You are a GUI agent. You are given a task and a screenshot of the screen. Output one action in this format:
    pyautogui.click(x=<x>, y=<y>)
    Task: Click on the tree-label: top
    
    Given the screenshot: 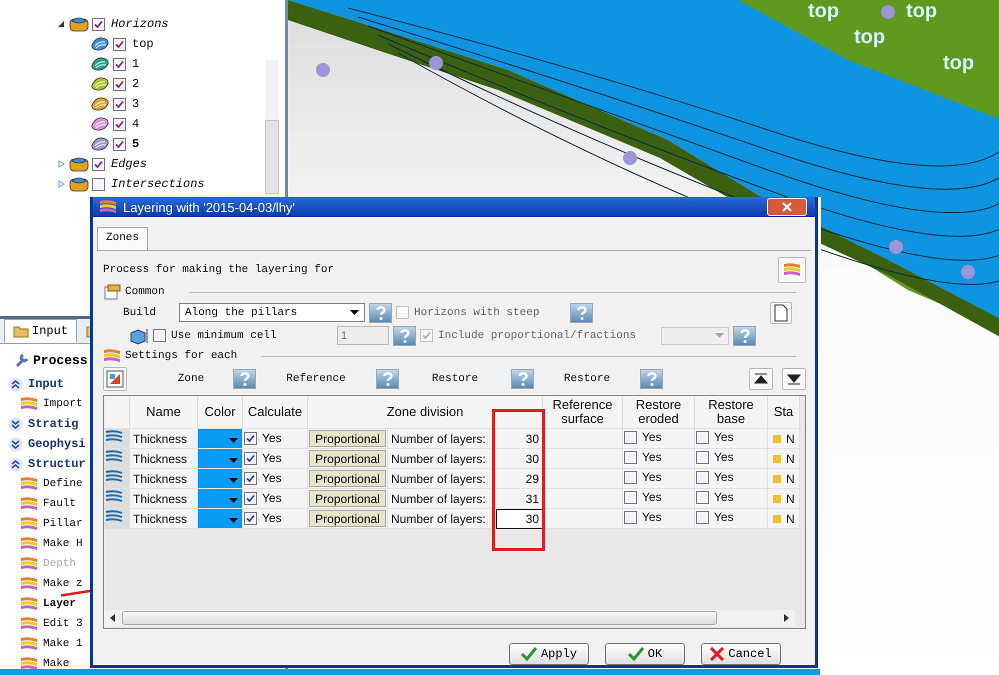 What is the action you would take?
    pyautogui.click(x=143, y=44)
    